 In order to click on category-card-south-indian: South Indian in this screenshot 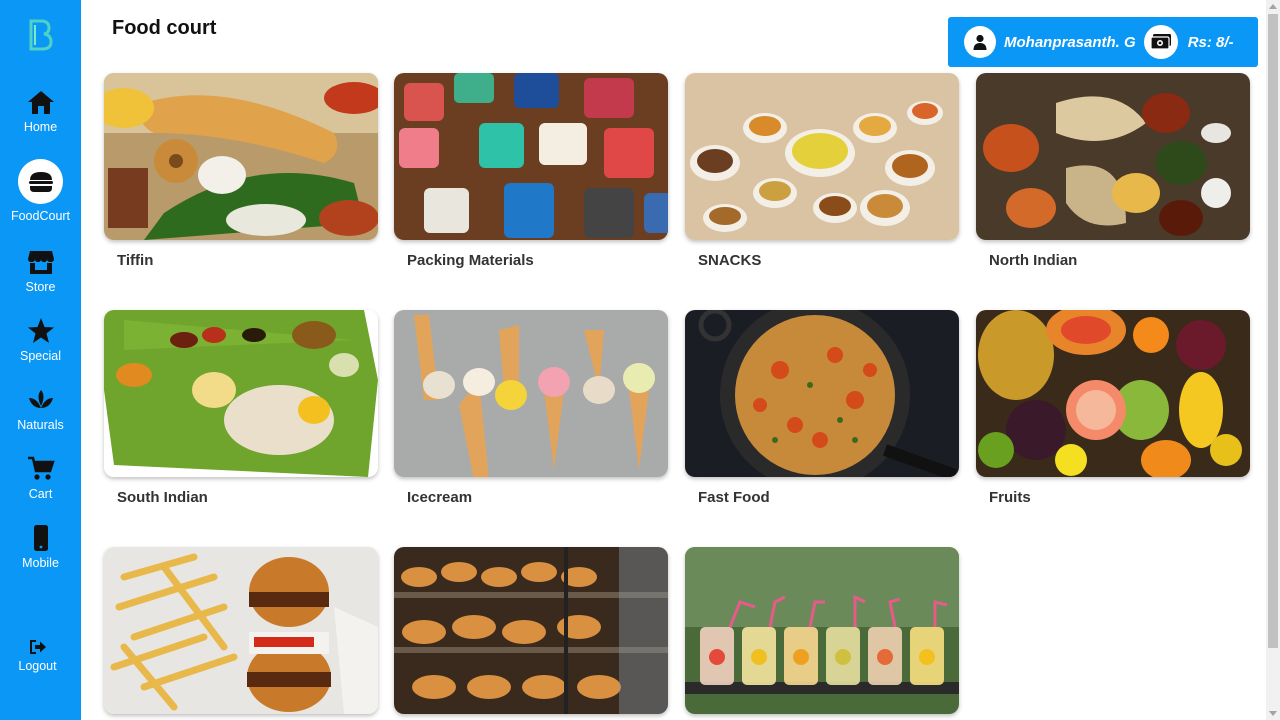, I will do `click(241, 408)`.